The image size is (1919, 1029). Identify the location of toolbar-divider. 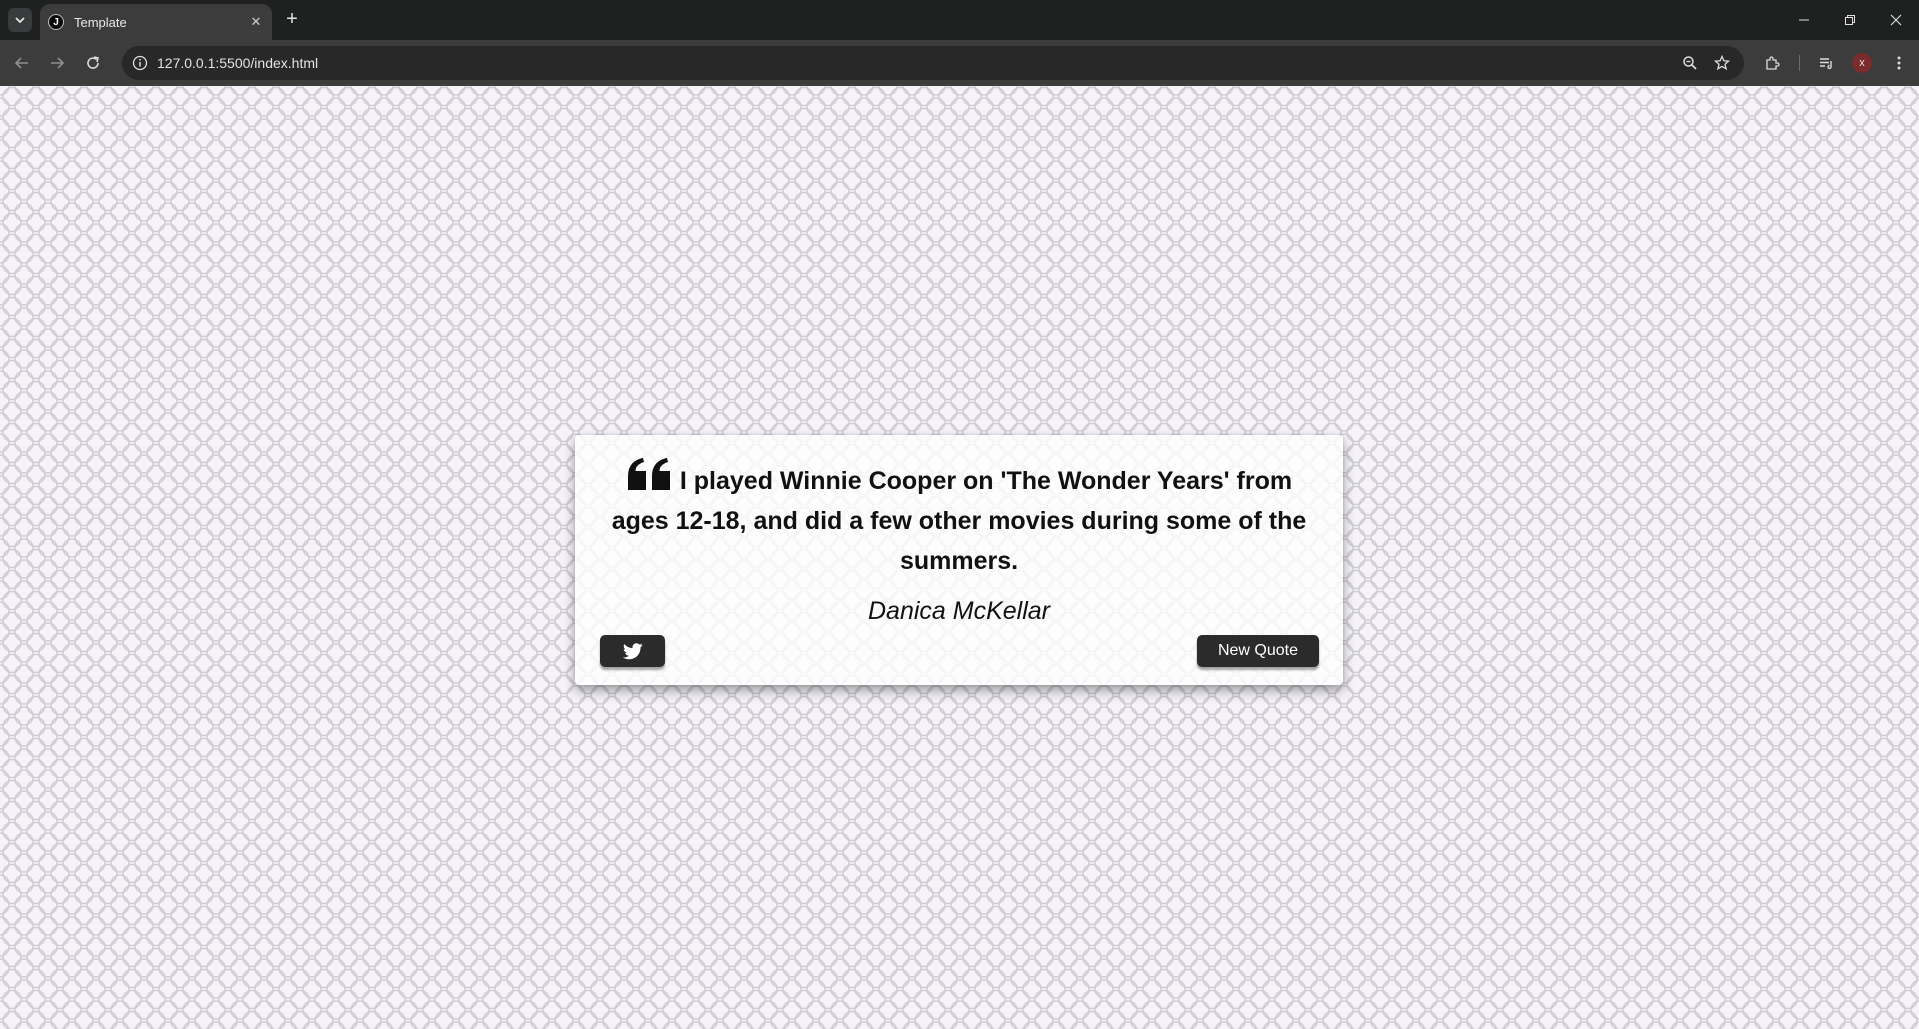
(1799, 63).